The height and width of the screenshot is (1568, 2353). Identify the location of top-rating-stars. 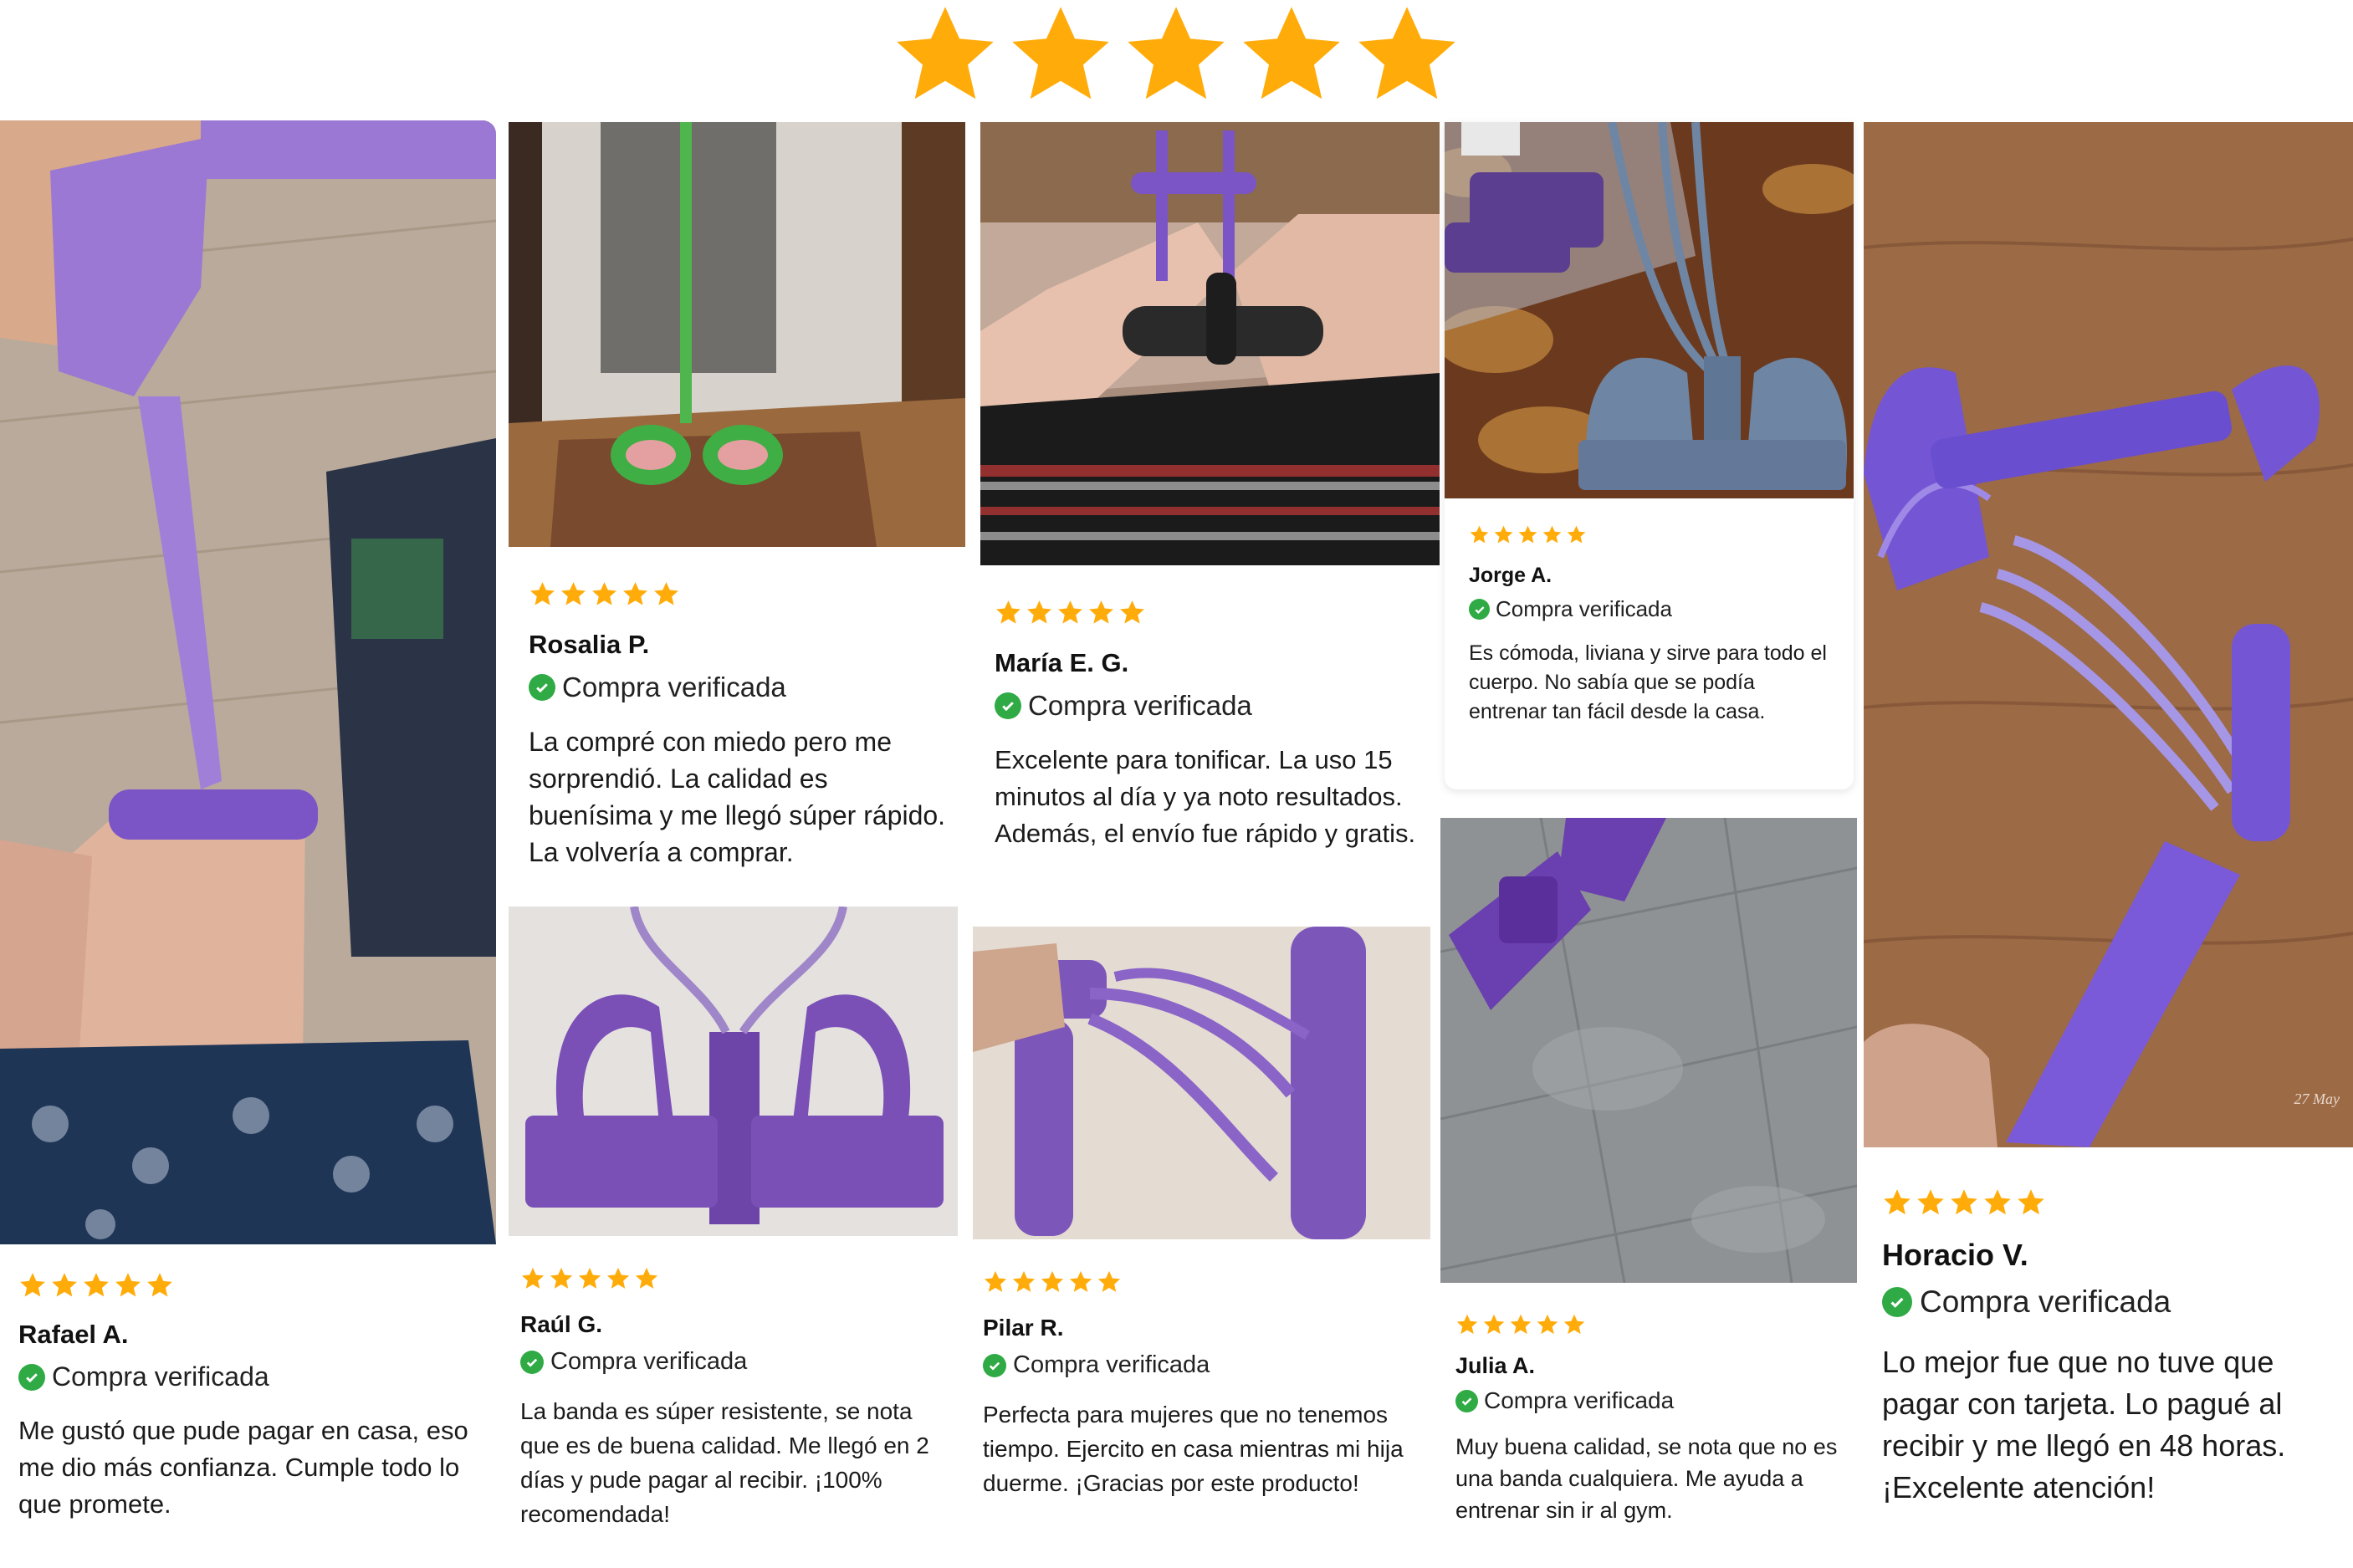
(1178, 58).